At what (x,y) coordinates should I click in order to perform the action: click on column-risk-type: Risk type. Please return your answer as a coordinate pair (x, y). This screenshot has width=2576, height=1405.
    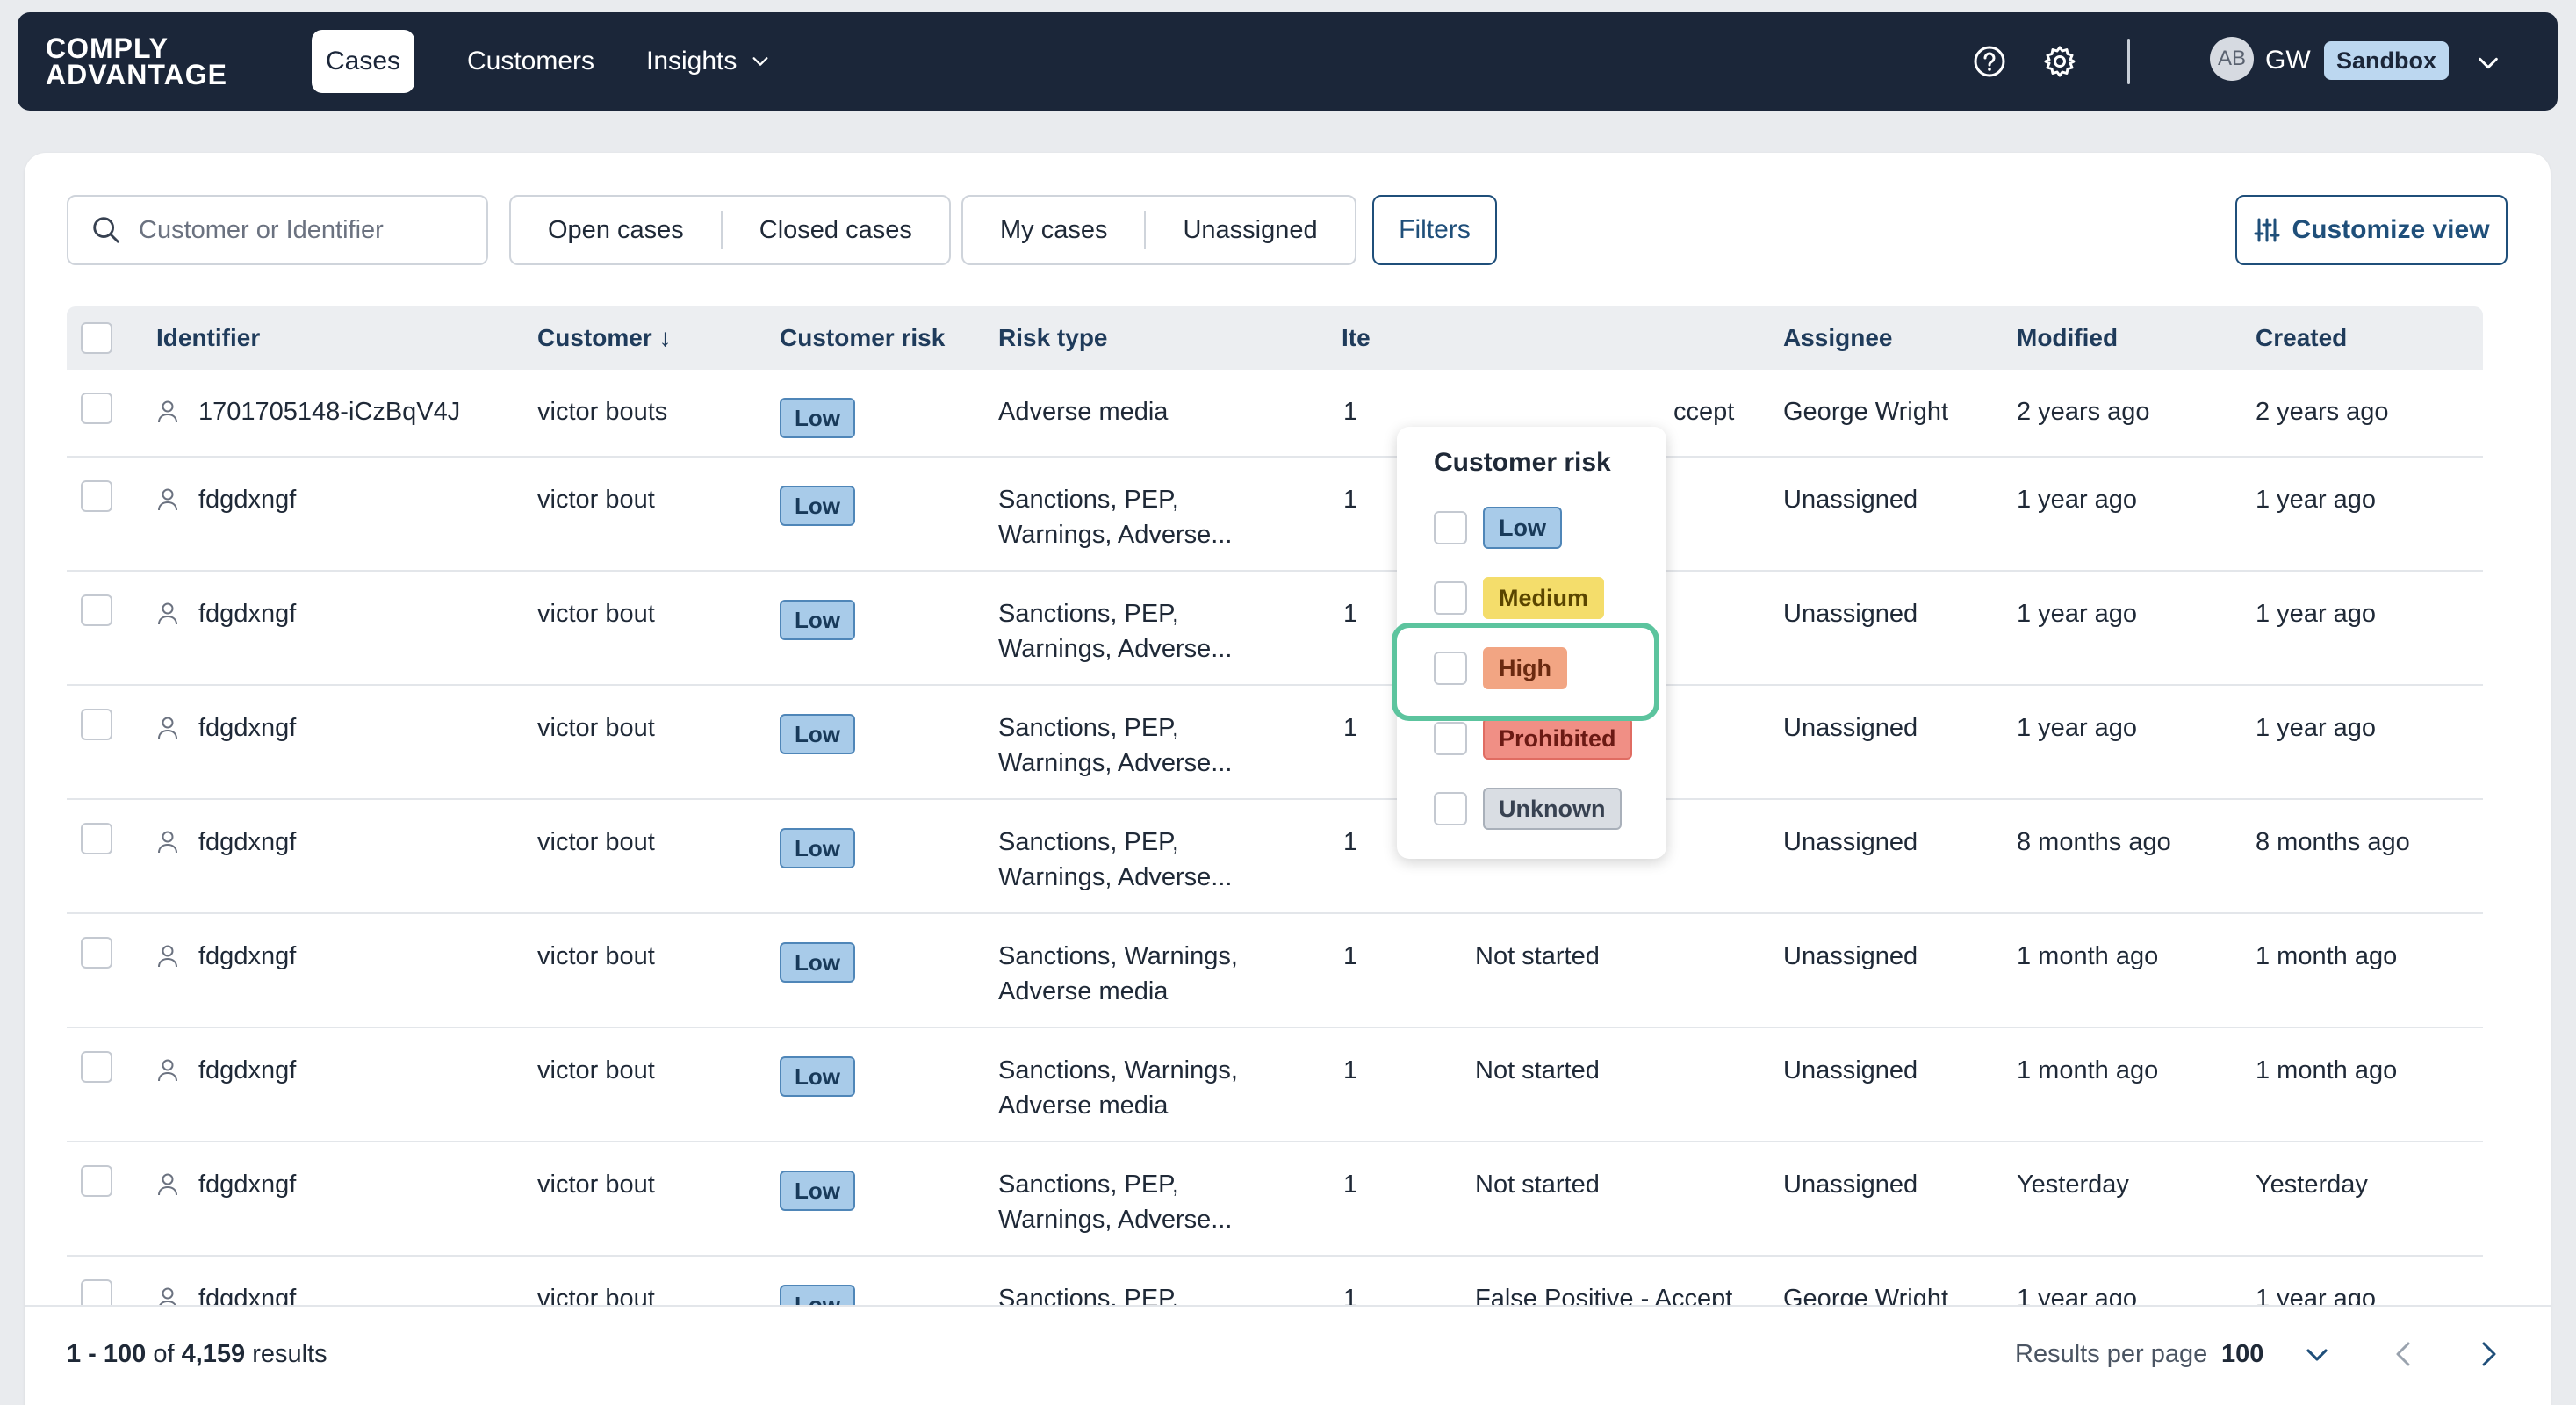
    Looking at the image, I should click on (1053, 338).